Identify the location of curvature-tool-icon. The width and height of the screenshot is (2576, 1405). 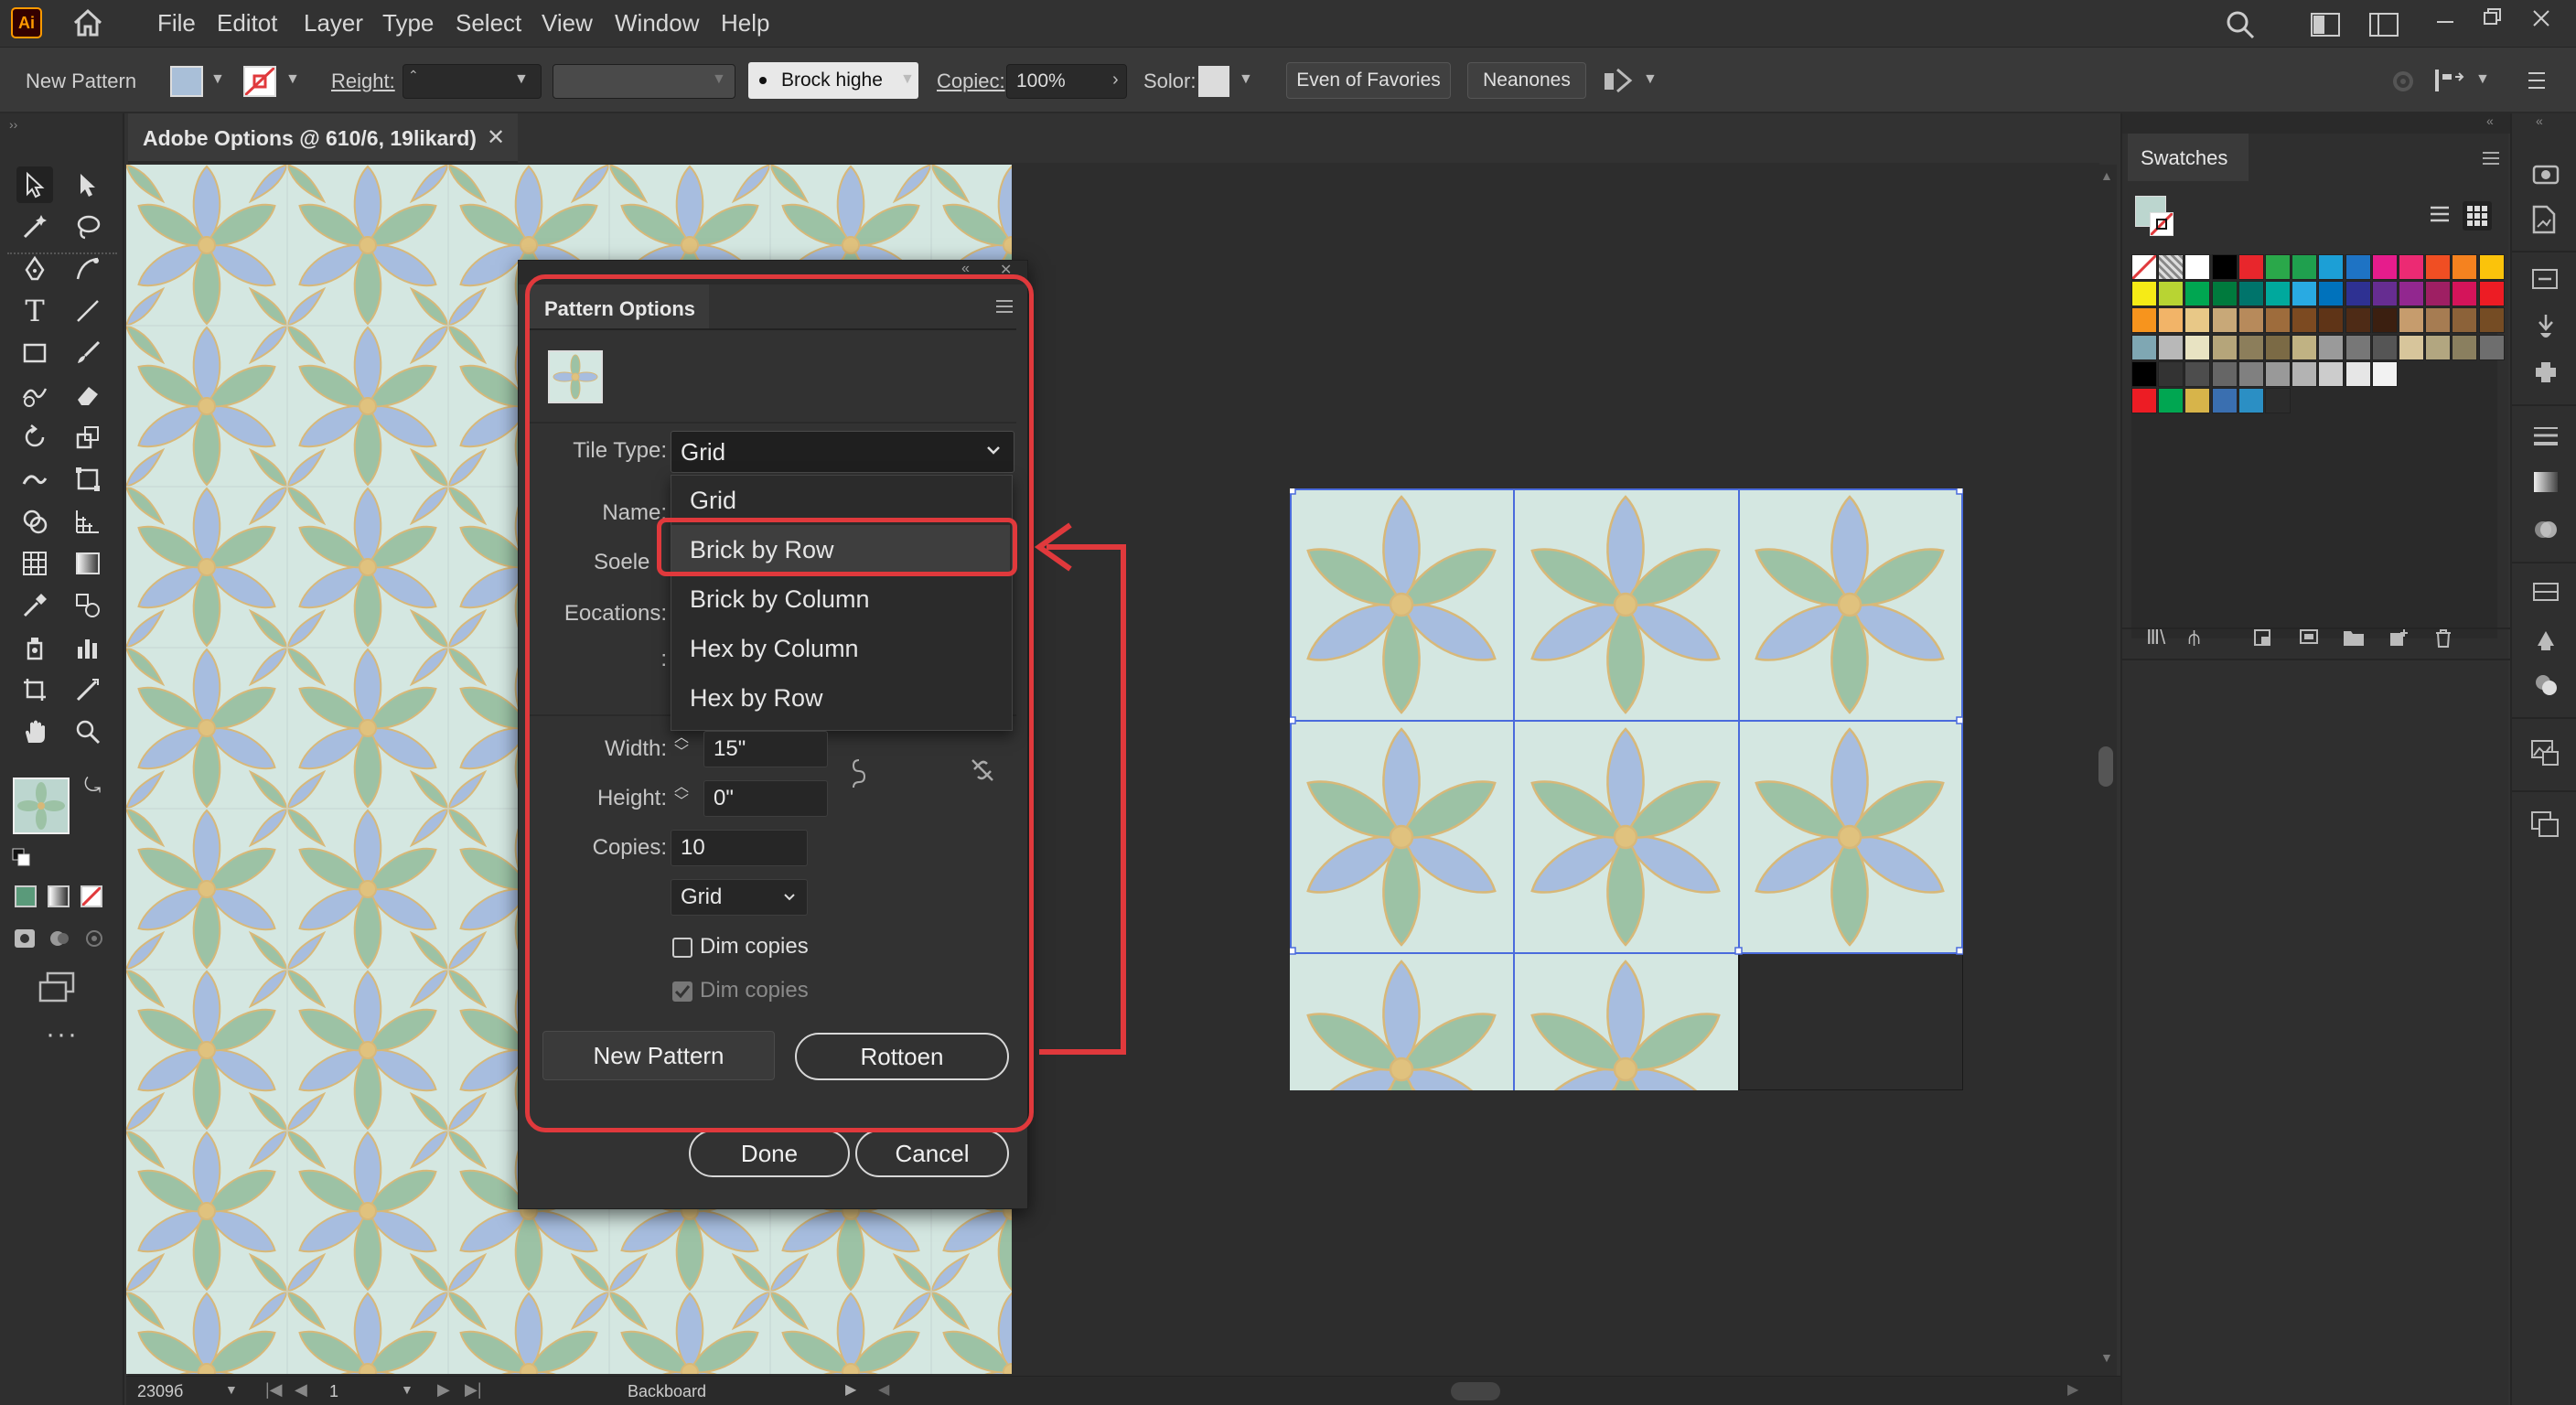
(88, 269).